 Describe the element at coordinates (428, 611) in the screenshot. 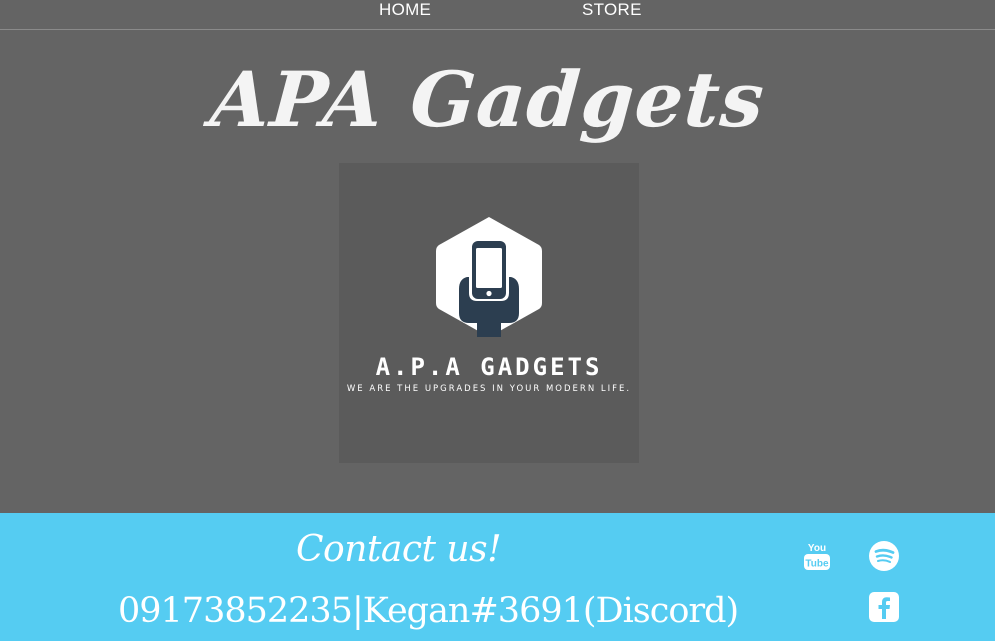

I see `contact-info: 09173852235|Kegan#3691(Discord)` at that location.